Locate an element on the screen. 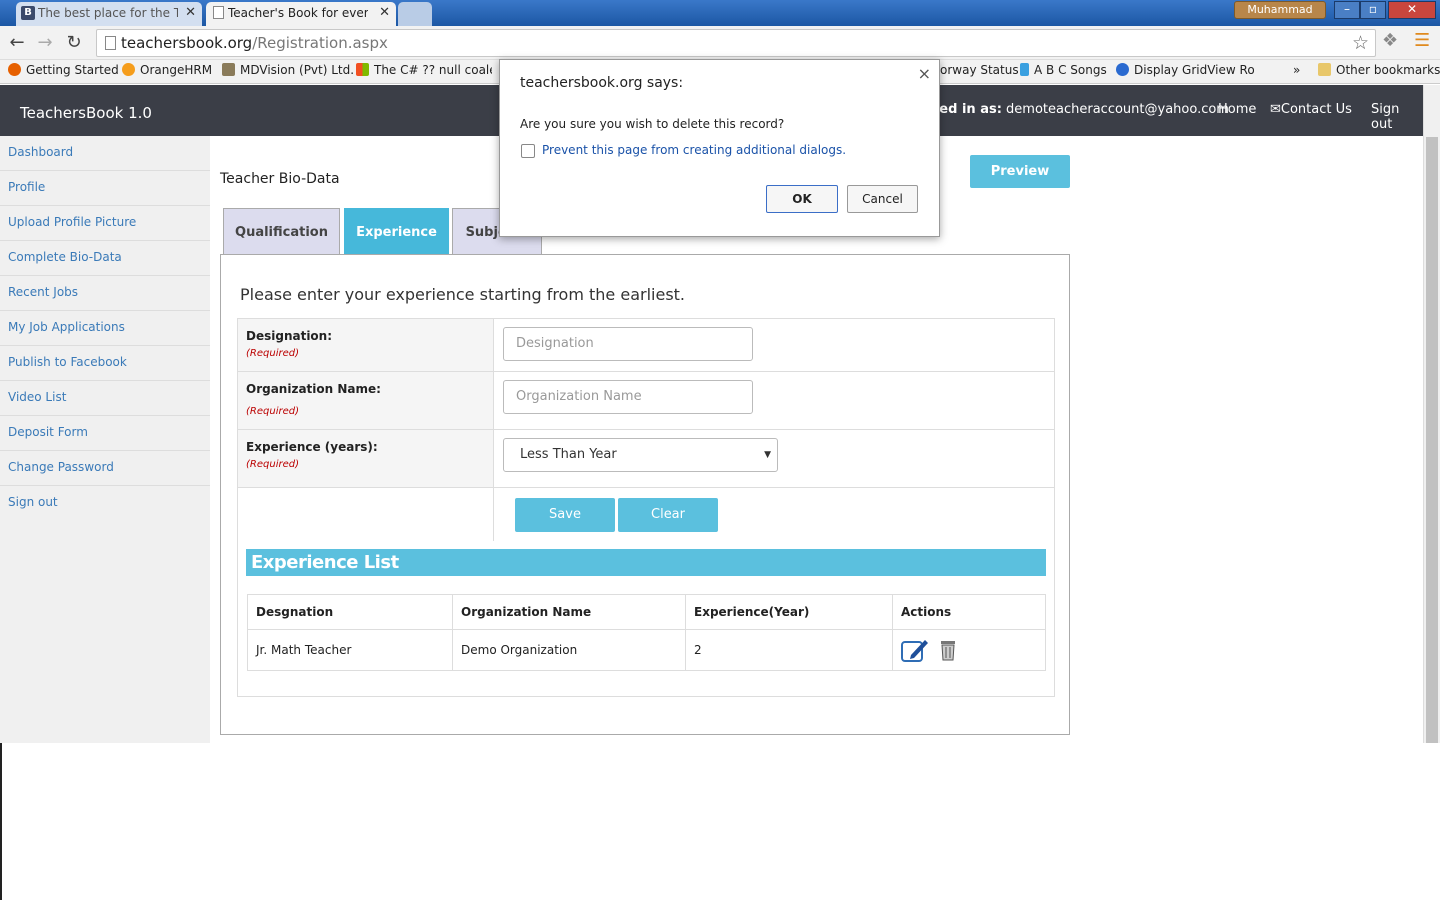 The height and width of the screenshot is (900, 1440). cancel-button: Cancel is located at coordinates (882, 199).